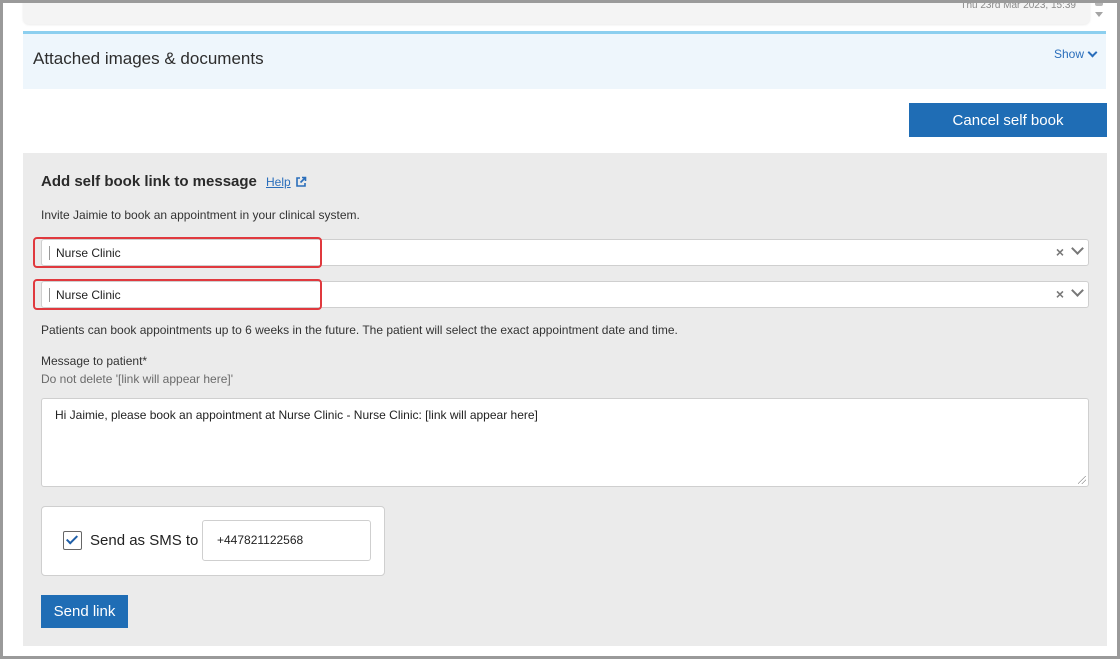 This screenshot has height=659, width=1120. Describe the element at coordinates (1068, 54) in the screenshot. I see `show-label: Show` at that location.